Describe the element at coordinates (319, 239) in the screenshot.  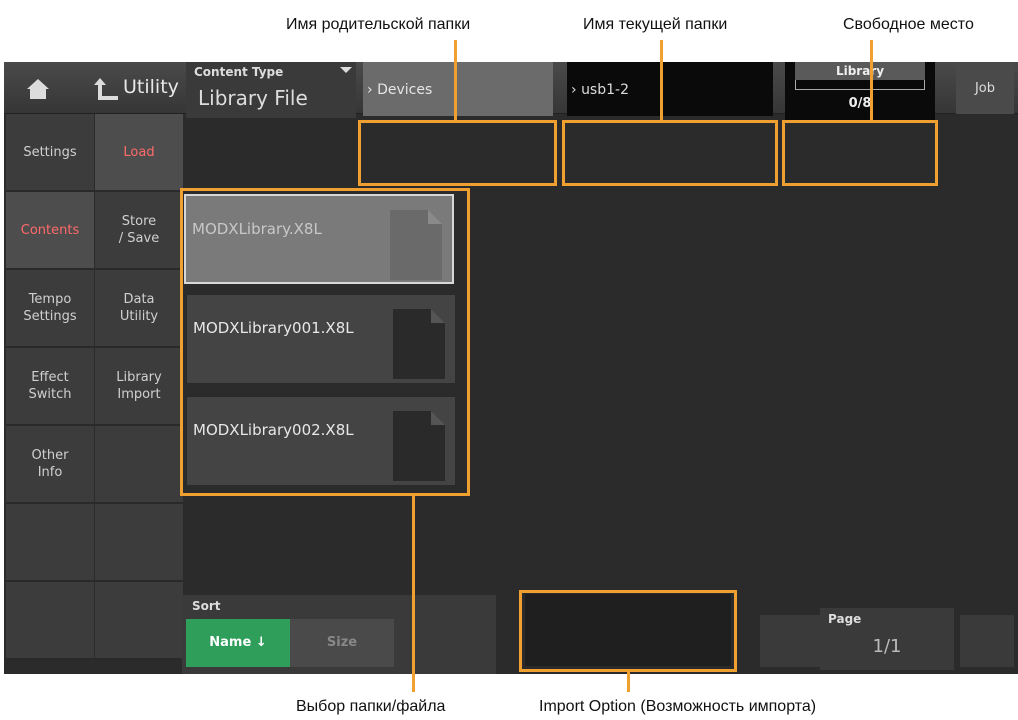
I see `file-item: MODXLibrary.X8L` at that location.